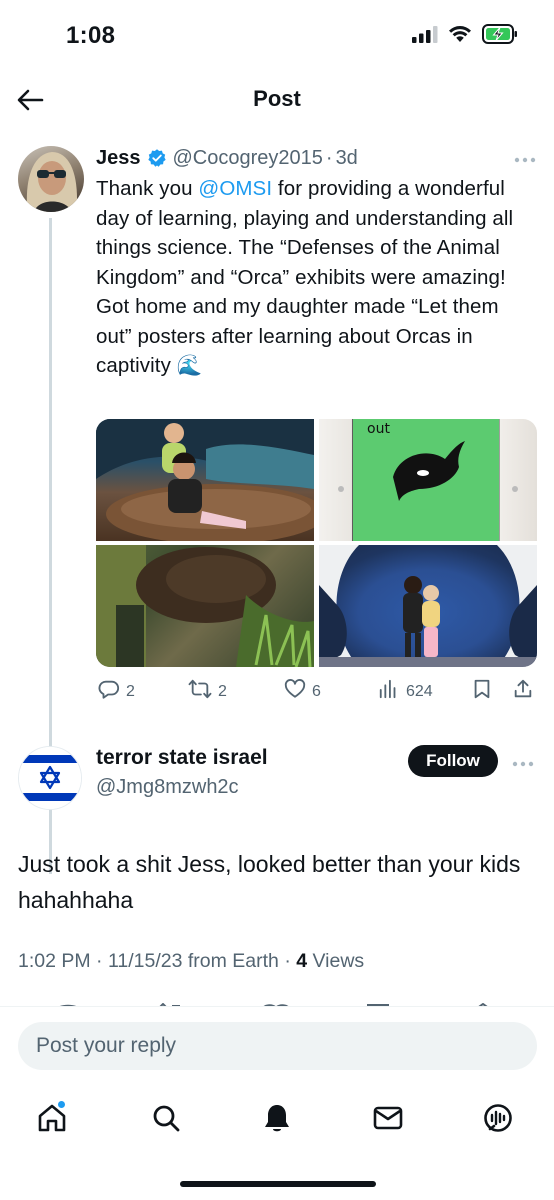 The width and height of the screenshot is (554, 1200). What do you see at coordinates (109, 691) in the screenshot?
I see `reply-icon` at bounding box center [109, 691].